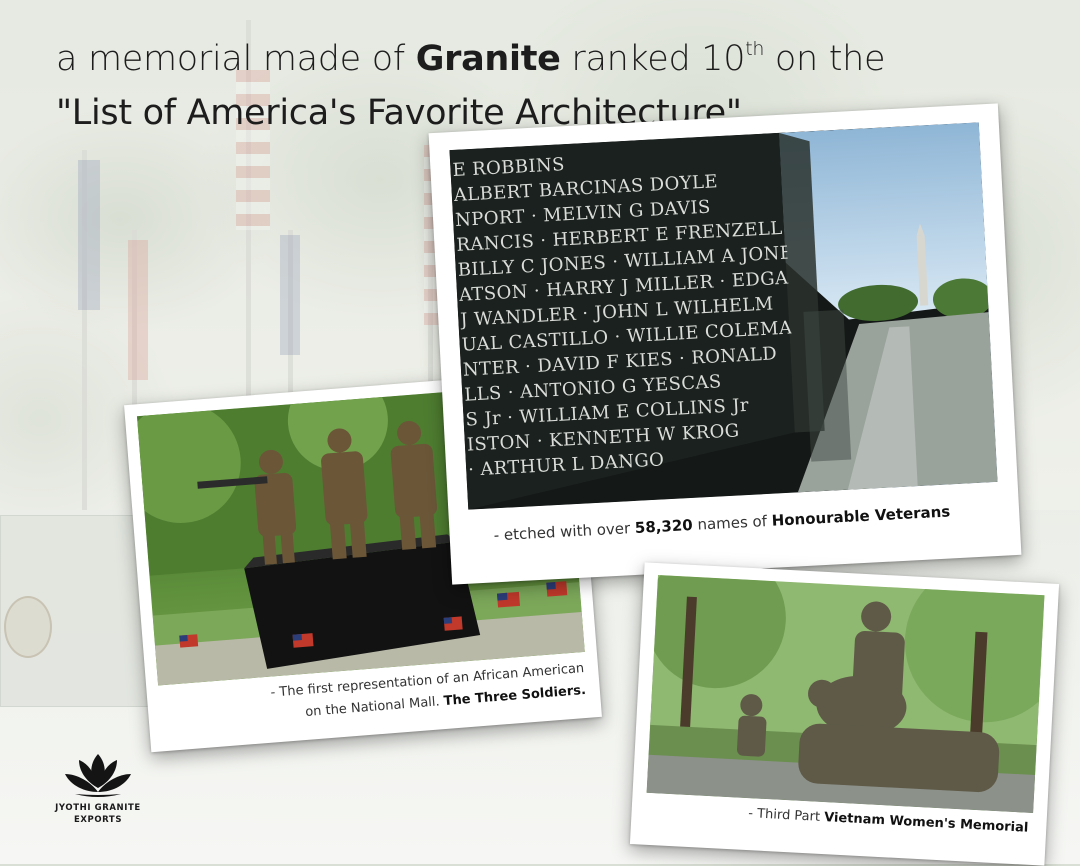 The image size is (1080, 866). Describe the element at coordinates (653, 59) in the screenshot. I see `headline-text: ranked 10` at that location.